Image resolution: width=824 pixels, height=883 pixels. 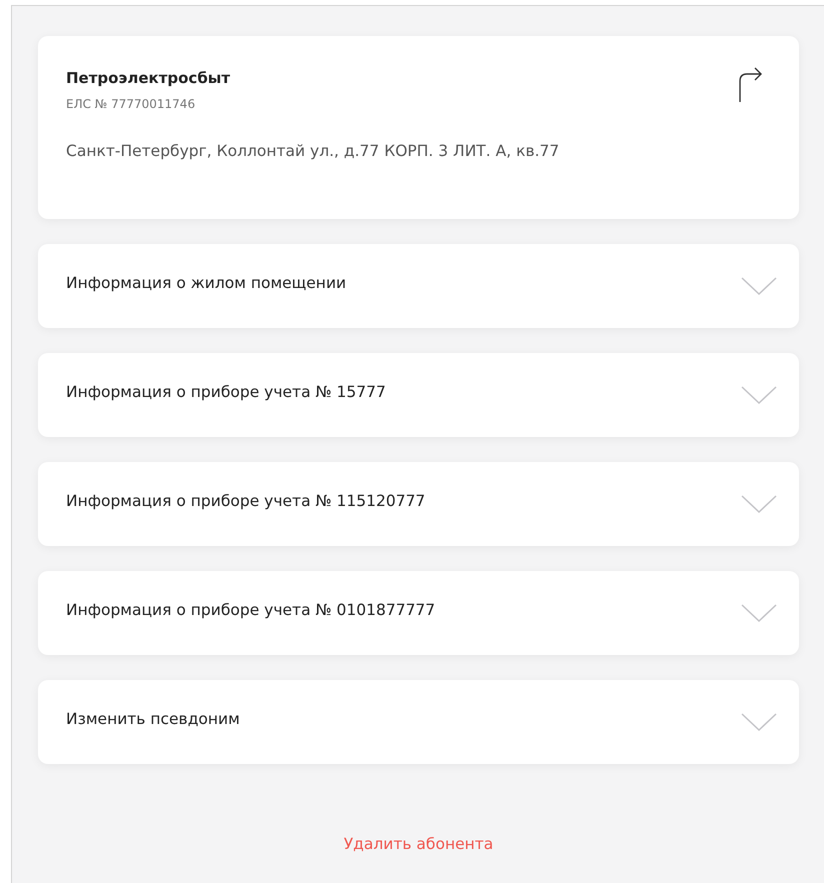 What do you see at coordinates (418, 722) in the screenshot?
I see `accordion-item: Изменить псевдоним` at bounding box center [418, 722].